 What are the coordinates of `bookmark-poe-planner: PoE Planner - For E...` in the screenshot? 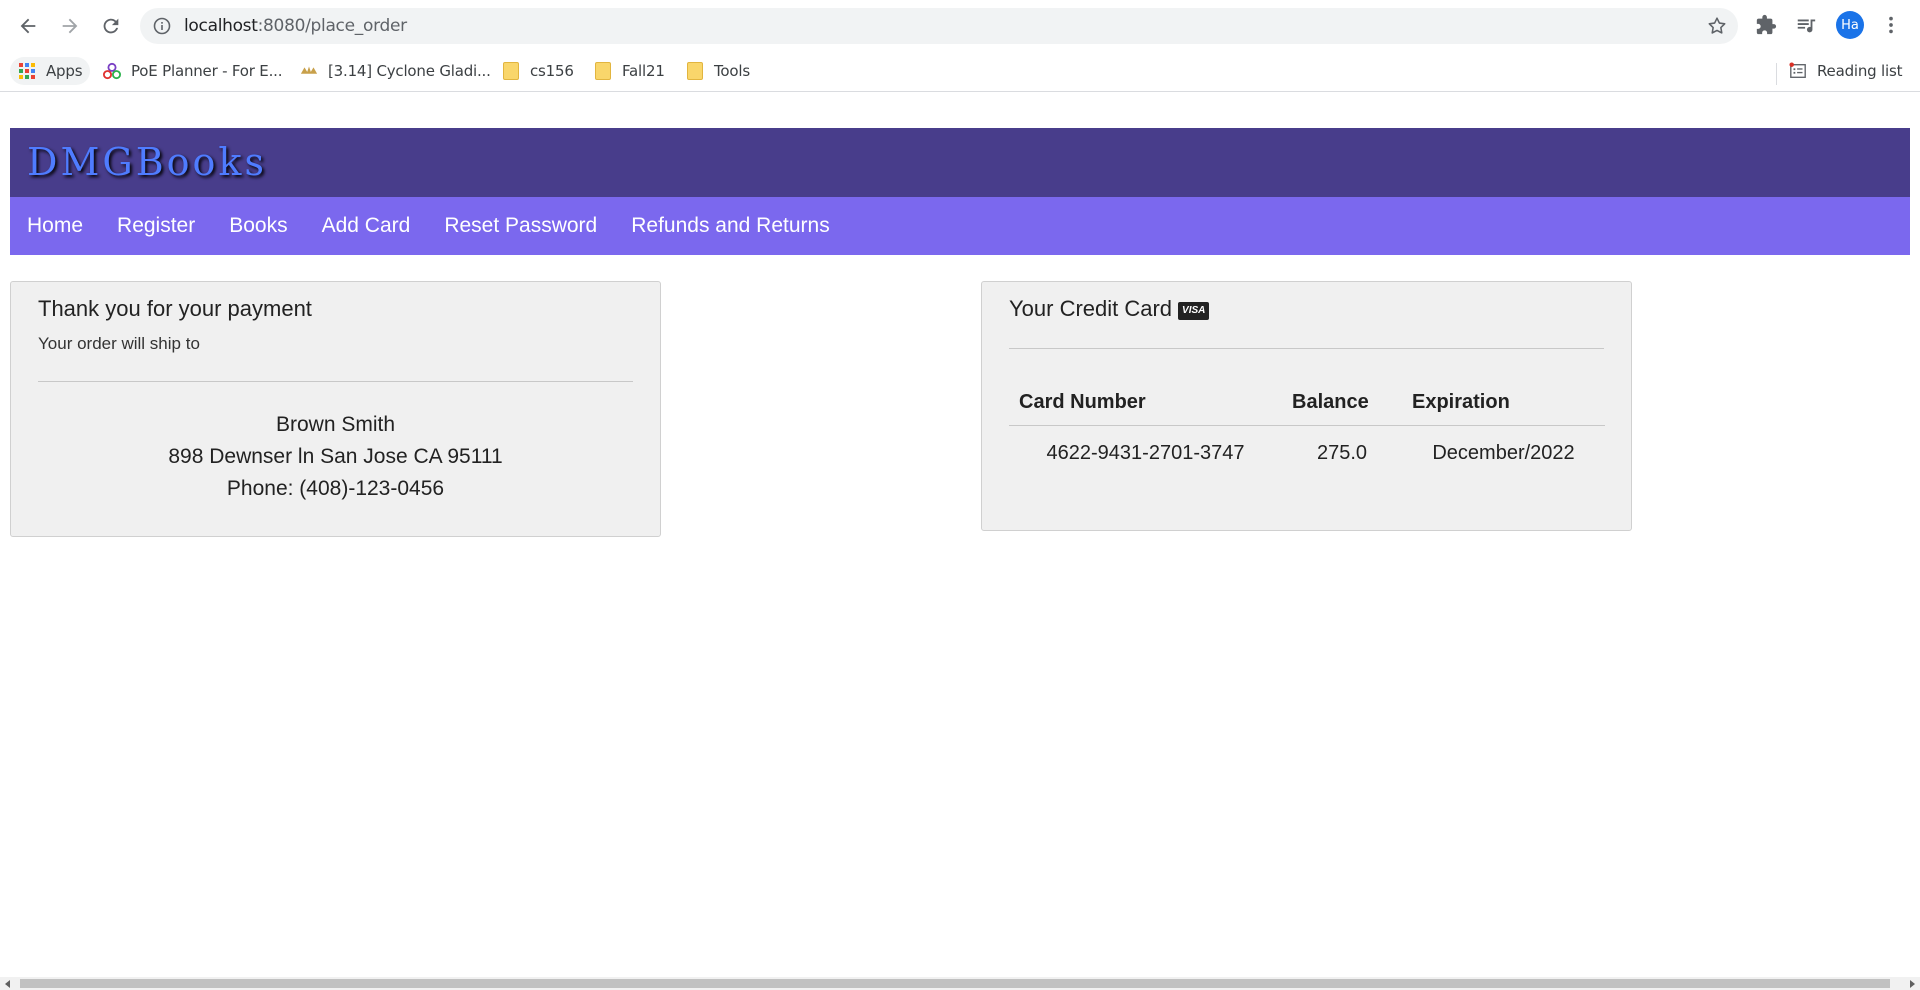 It's located at (192, 71).